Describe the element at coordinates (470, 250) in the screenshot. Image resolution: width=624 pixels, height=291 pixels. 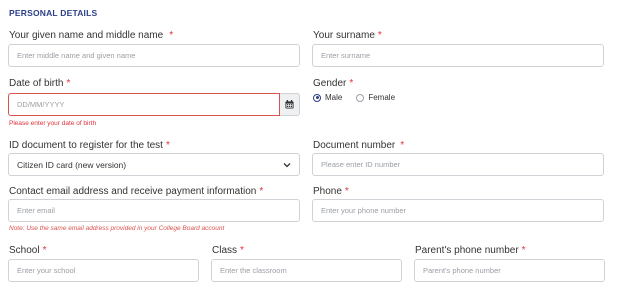
I see `parent-phone-label: Parent's phone number *` at that location.